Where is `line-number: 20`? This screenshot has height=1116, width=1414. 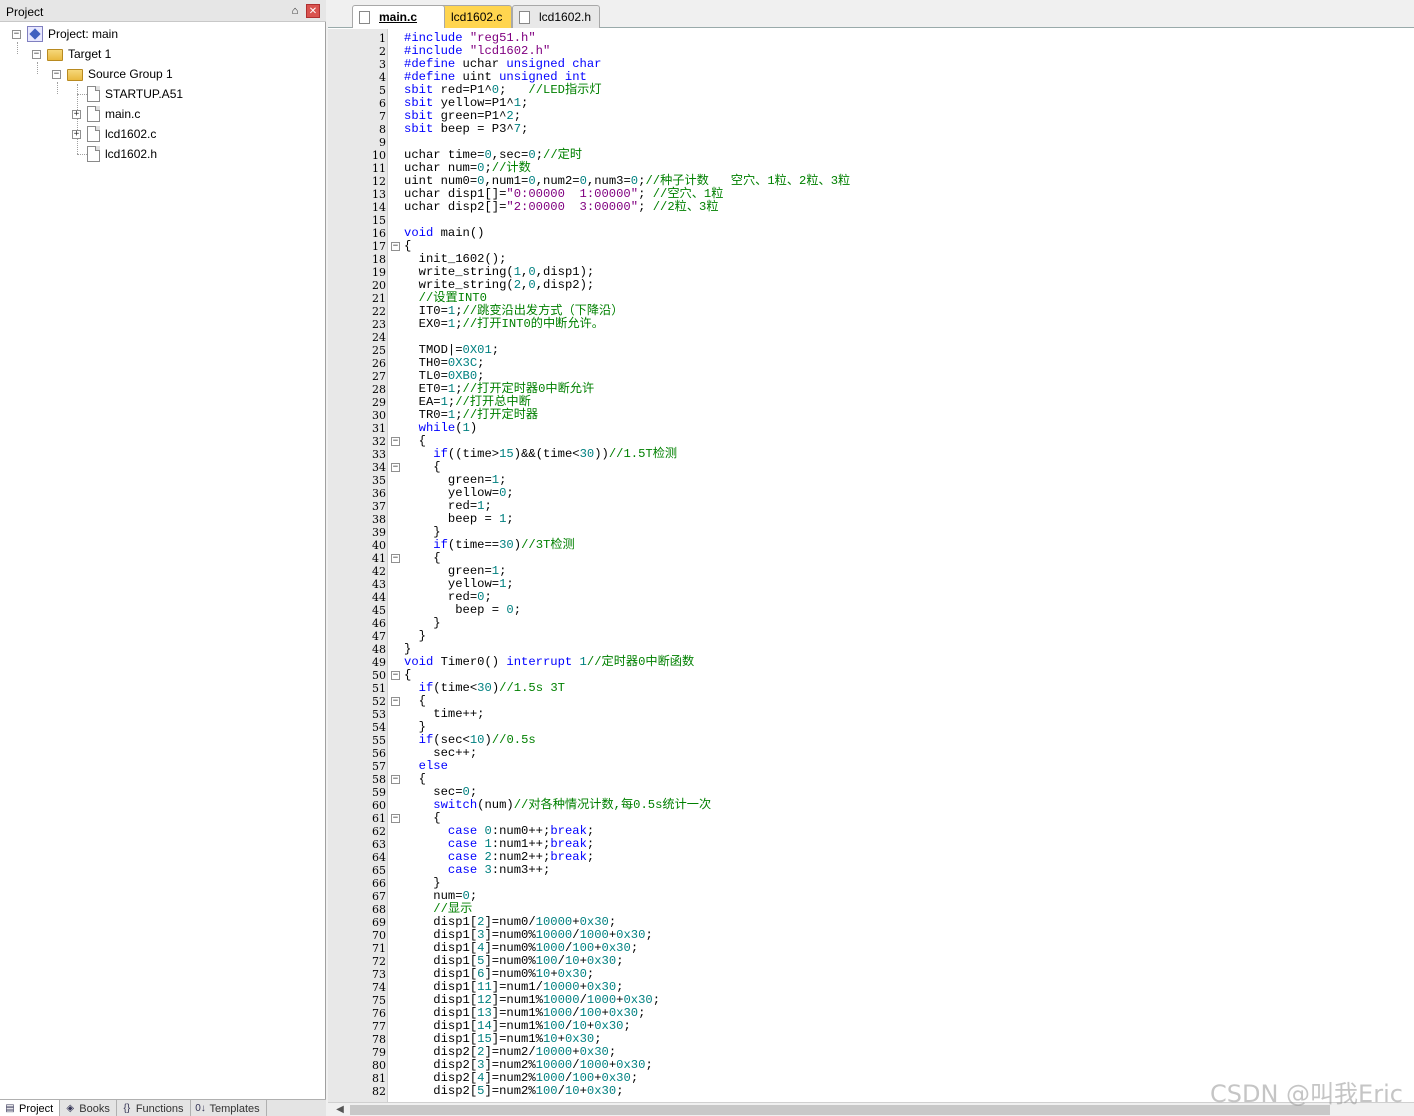
line-number: 20 is located at coordinates (379, 285).